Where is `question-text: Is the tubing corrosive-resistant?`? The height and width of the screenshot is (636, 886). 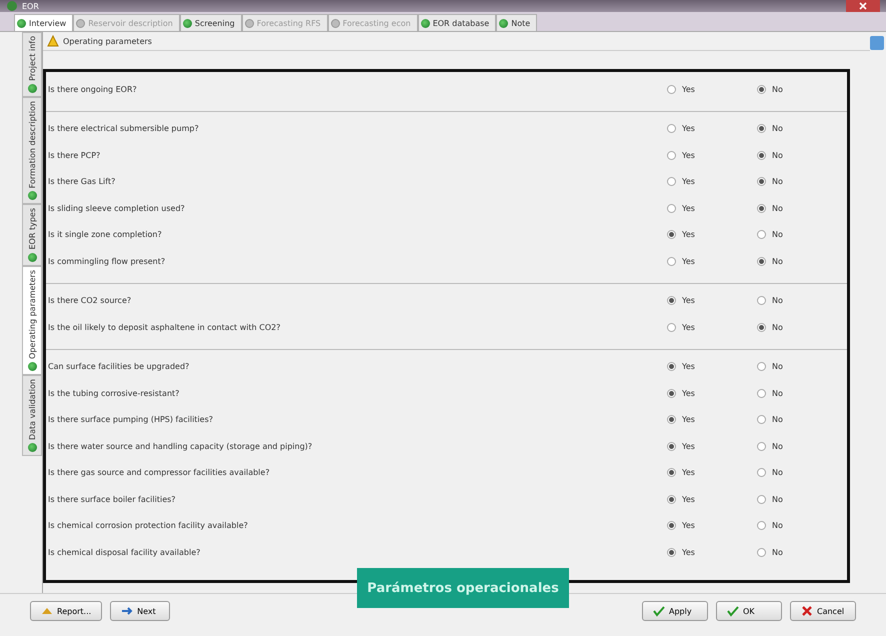 question-text: Is the tubing corrosive-resistant? is located at coordinates (114, 393).